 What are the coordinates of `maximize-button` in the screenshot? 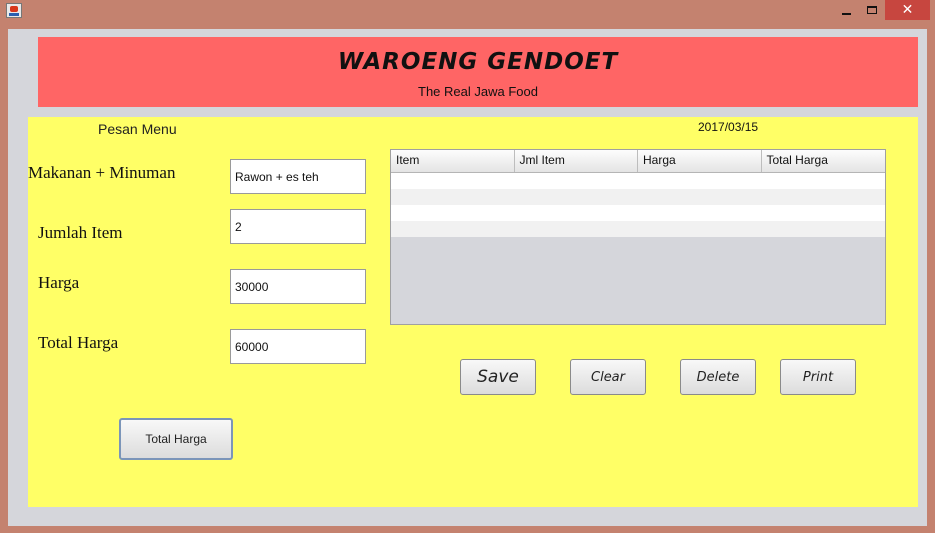 It's located at (872, 10).